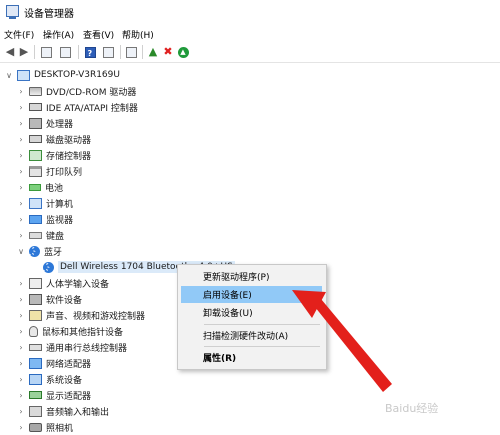 This screenshot has width=500, height=435. Describe the element at coordinates (34, 251) in the screenshot. I see `bluetooth-icon: ҉` at that location.